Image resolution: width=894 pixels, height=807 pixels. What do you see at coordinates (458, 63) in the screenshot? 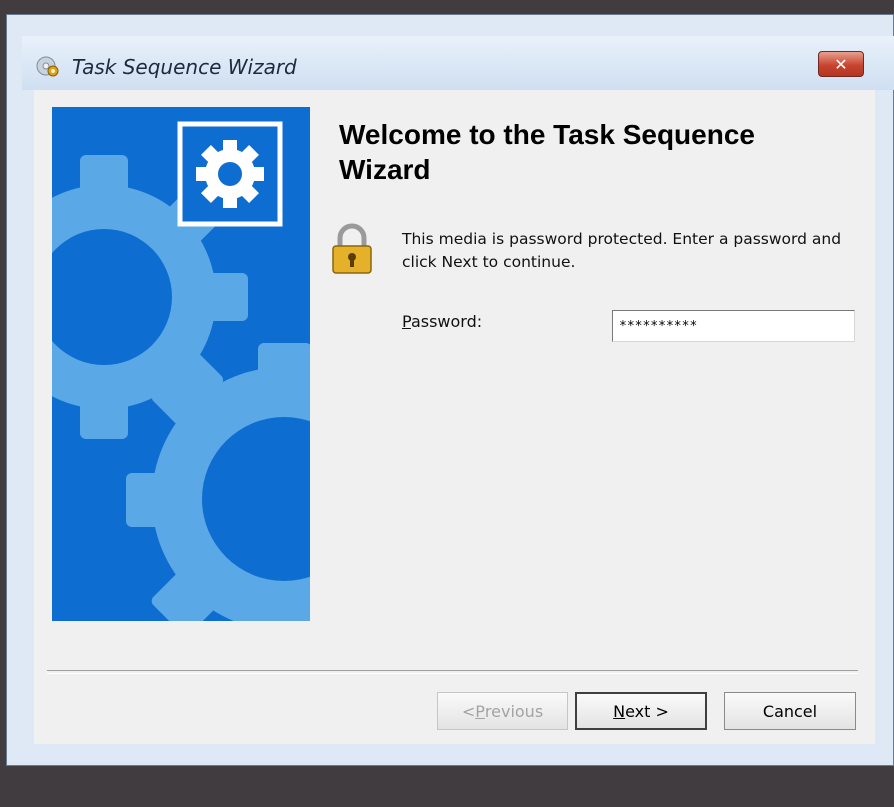
I see `title-bar: Task Sequence Wizard ✕` at bounding box center [458, 63].